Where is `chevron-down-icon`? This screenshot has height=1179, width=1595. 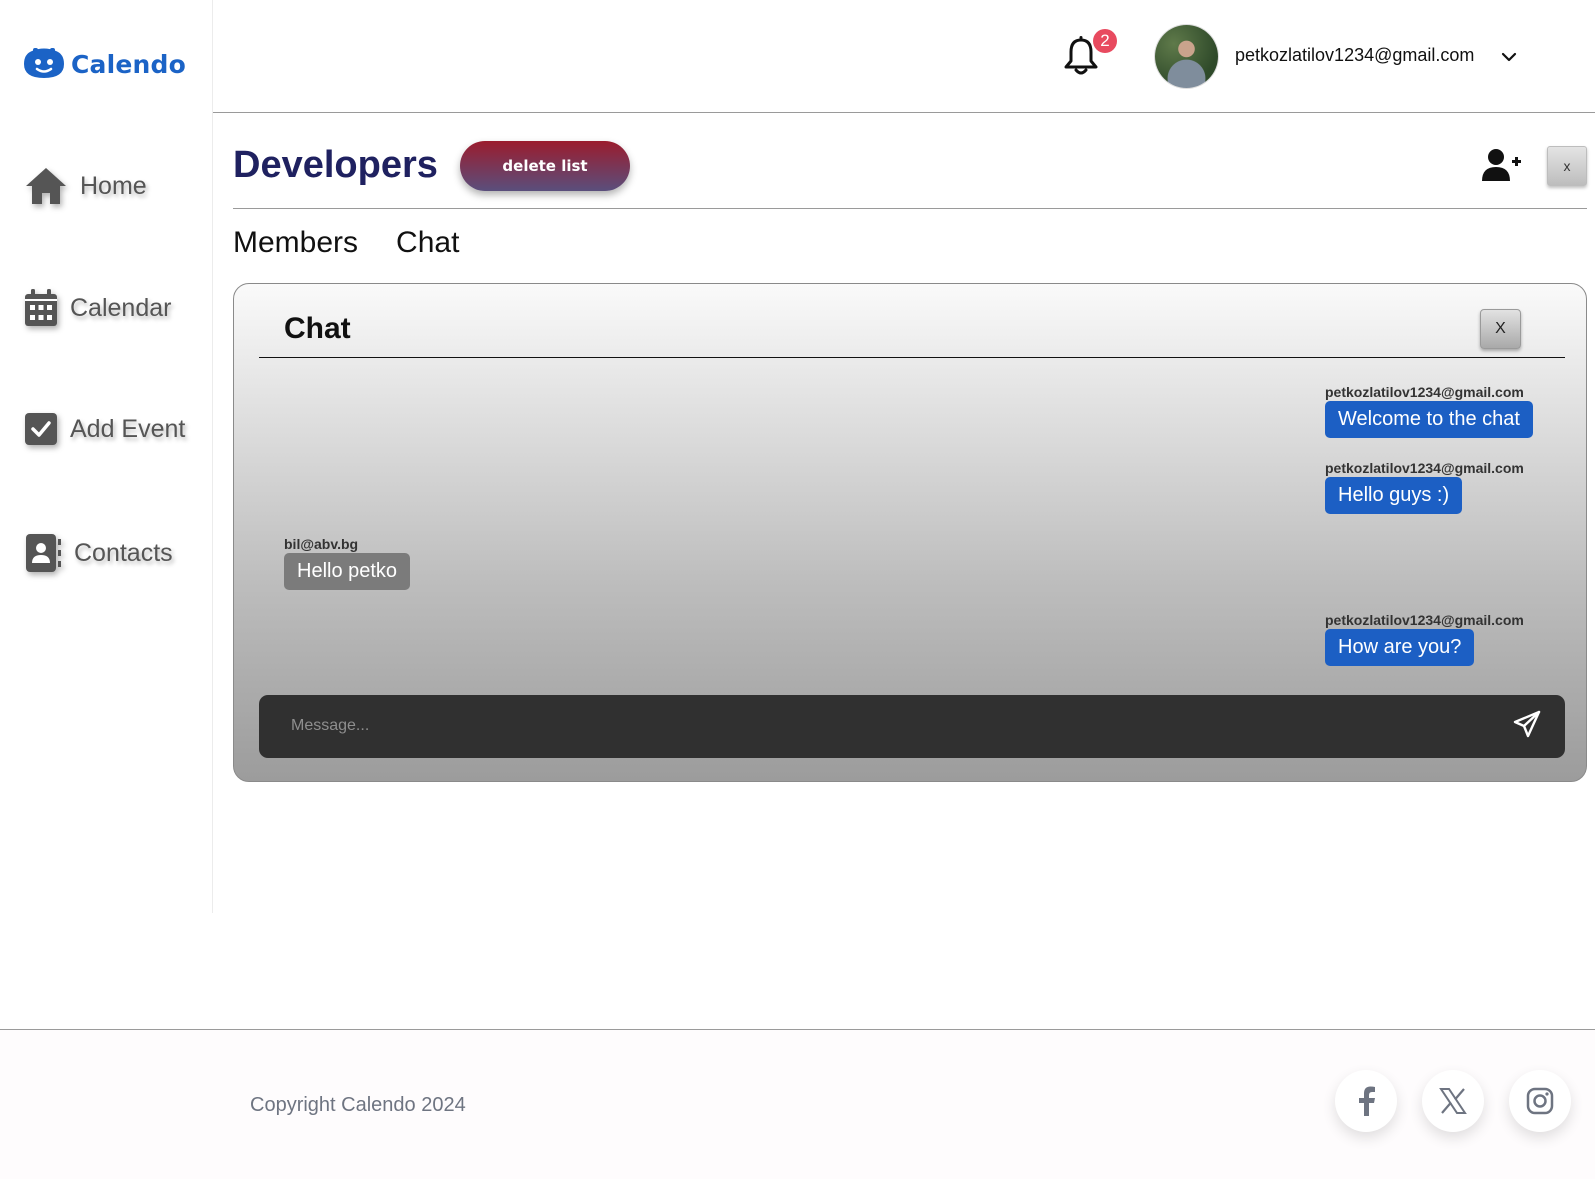 chevron-down-icon is located at coordinates (1509, 59).